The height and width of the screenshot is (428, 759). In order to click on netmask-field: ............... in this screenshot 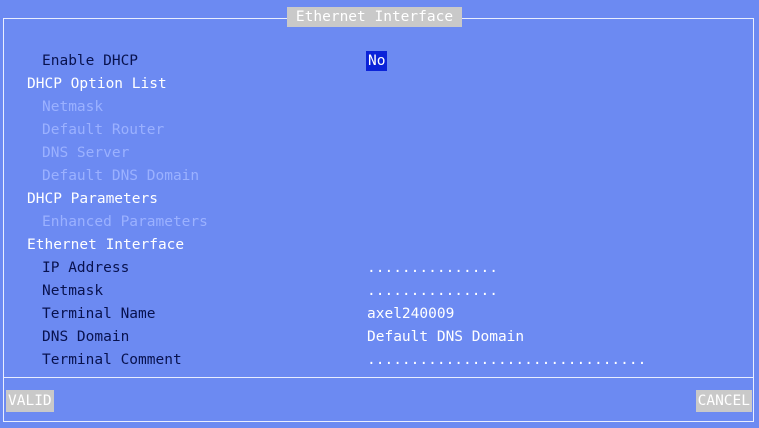, I will do `click(432, 291)`.